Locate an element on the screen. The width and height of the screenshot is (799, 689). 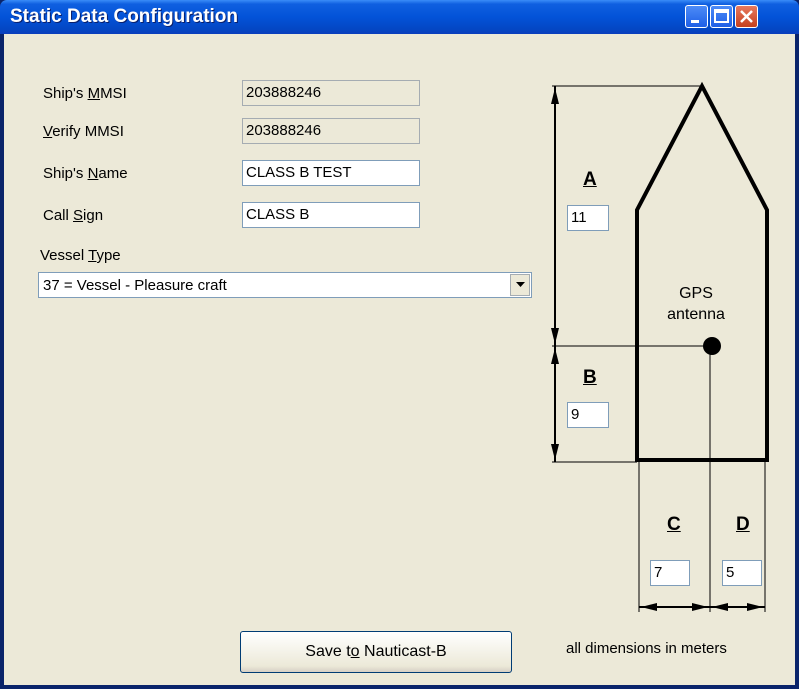
dimension-a-field: 11 is located at coordinates (588, 218).